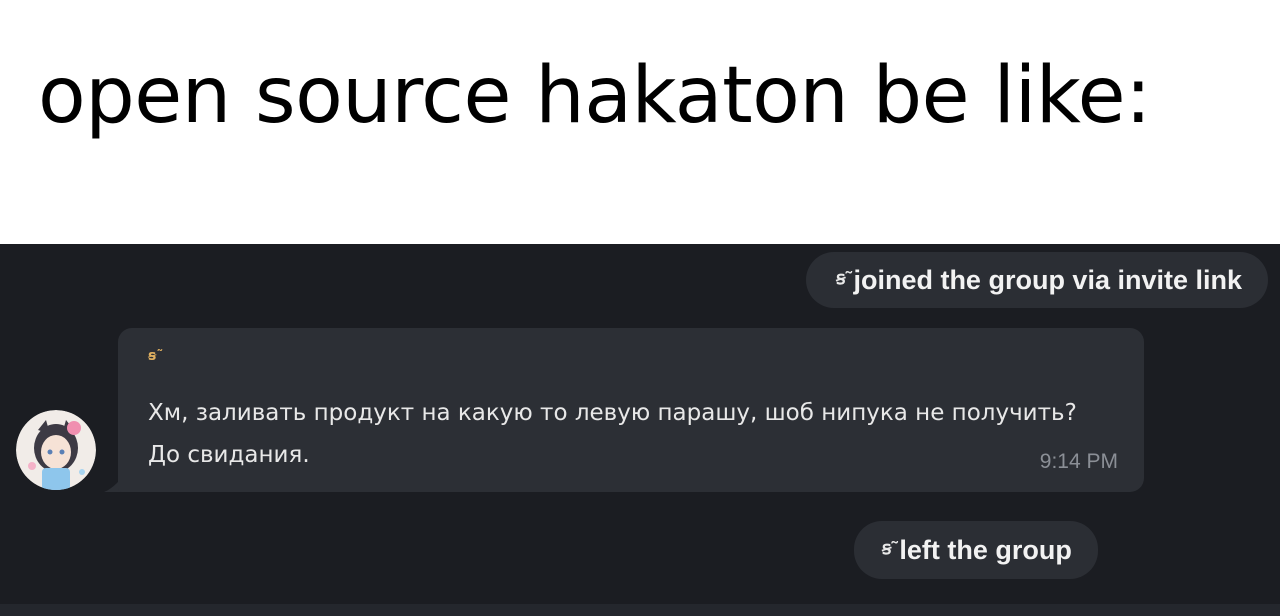 The height and width of the screenshot is (616, 1280). I want to click on anime-girl-avatar-icon, so click(56, 450).